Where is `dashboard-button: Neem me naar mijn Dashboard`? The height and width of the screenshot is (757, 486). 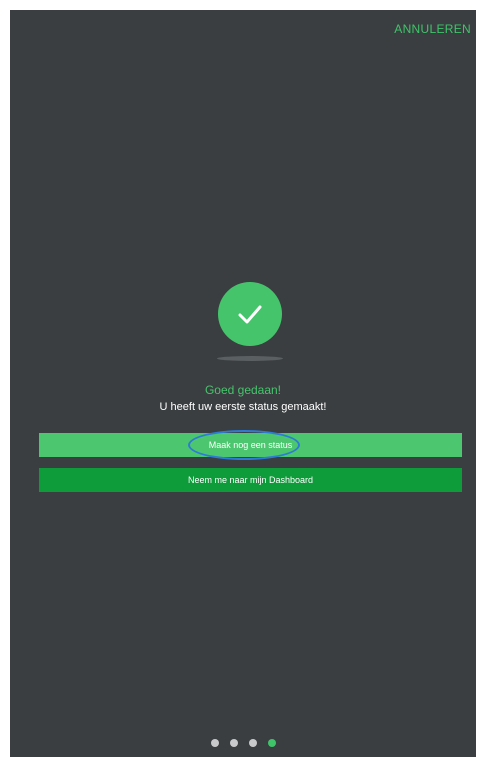 dashboard-button: Neem me naar mijn Dashboard is located at coordinates (250, 480).